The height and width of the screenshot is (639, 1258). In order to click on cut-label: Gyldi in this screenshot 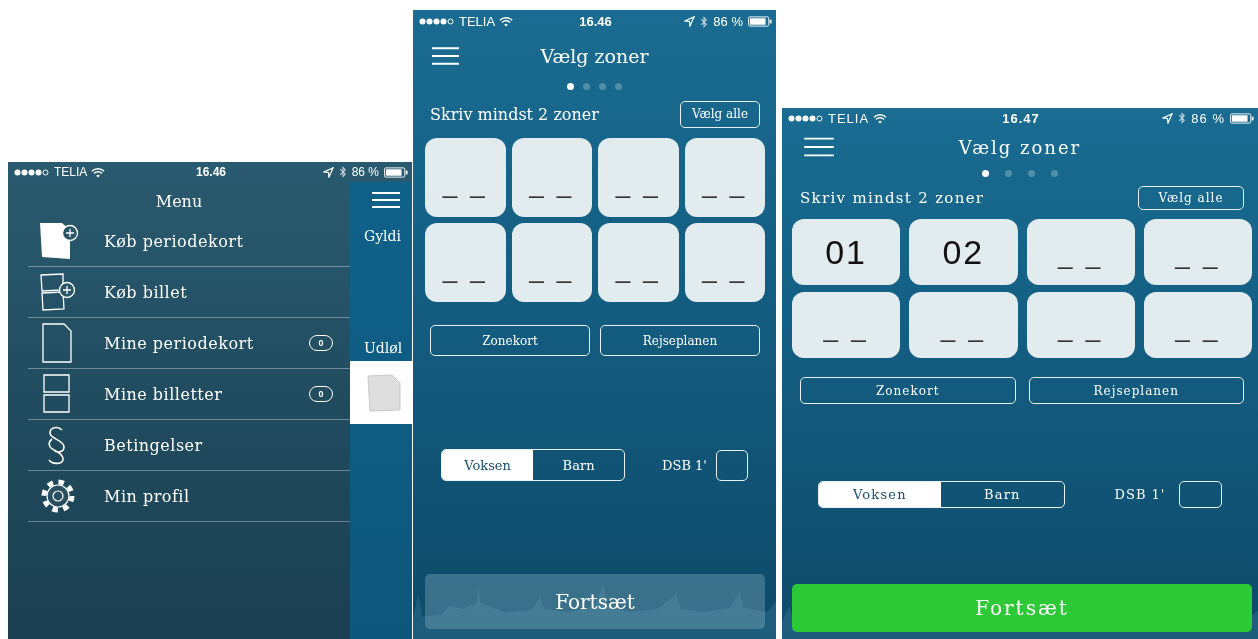, I will do `click(383, 236)`.